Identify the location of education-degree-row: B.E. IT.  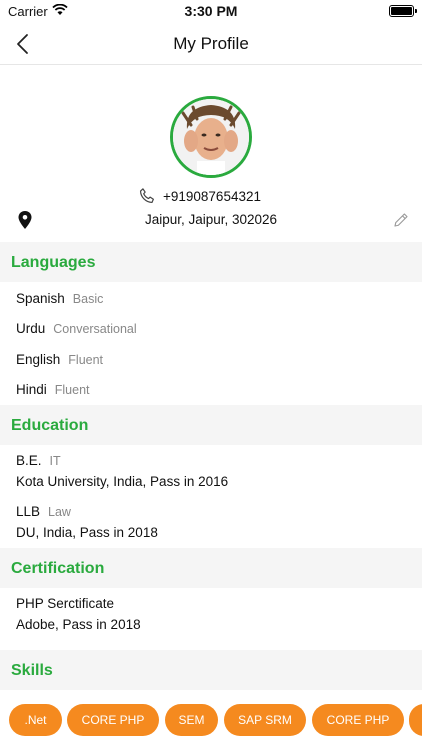
(38, 460).